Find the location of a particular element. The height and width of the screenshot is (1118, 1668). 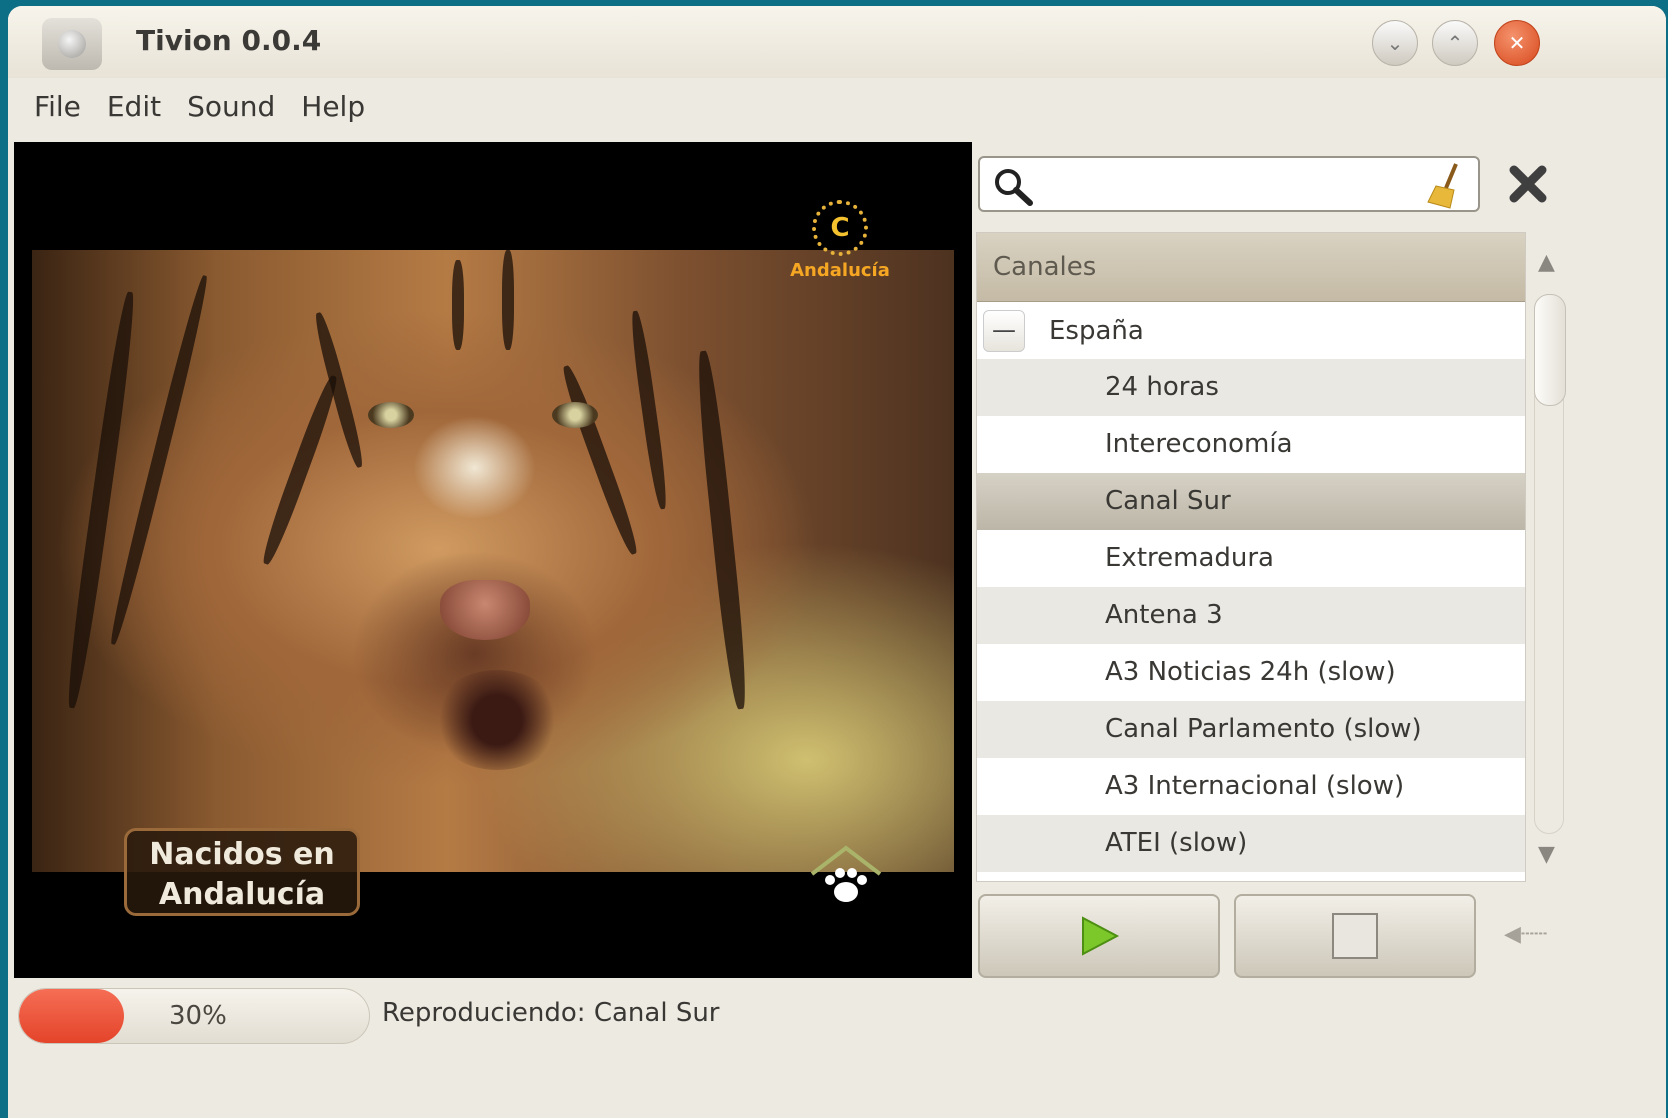

play-icon is located at coordinates (1101, 936).